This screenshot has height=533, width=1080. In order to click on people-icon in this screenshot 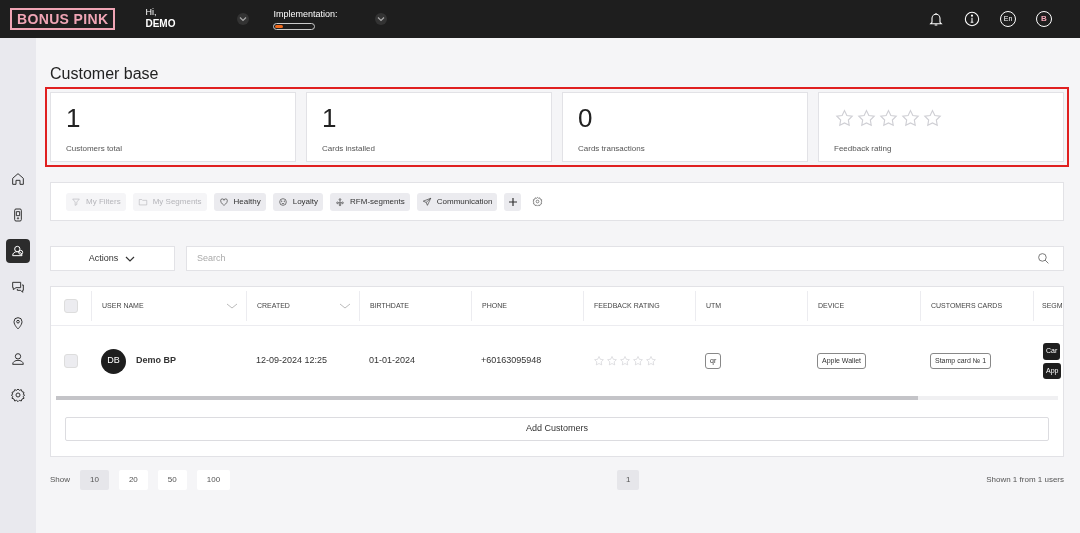, I will do `click(18, 251)`.